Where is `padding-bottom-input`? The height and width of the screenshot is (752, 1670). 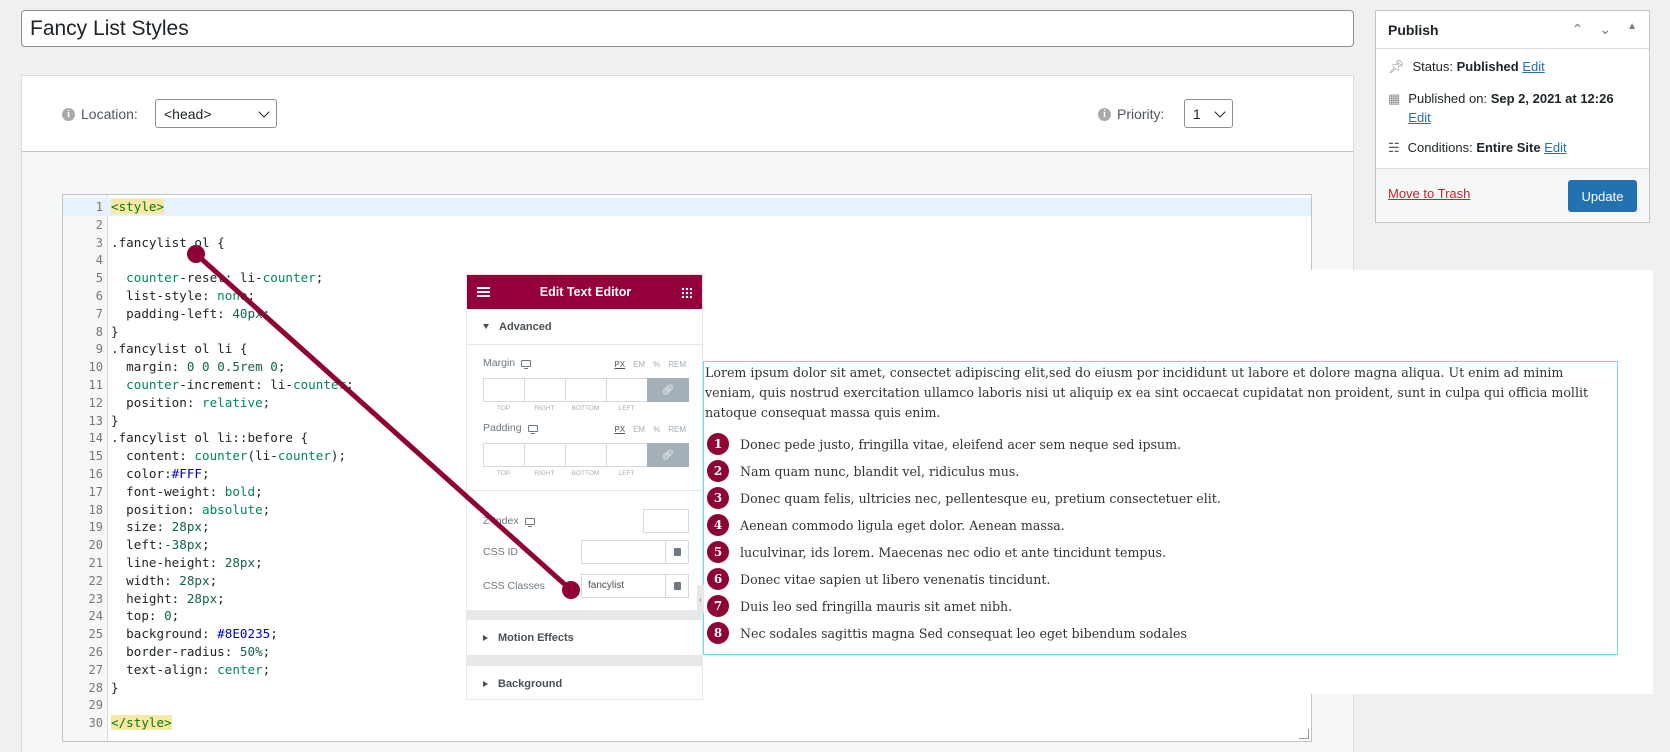 padding-bottom-input is located at coordinates (585, 455).